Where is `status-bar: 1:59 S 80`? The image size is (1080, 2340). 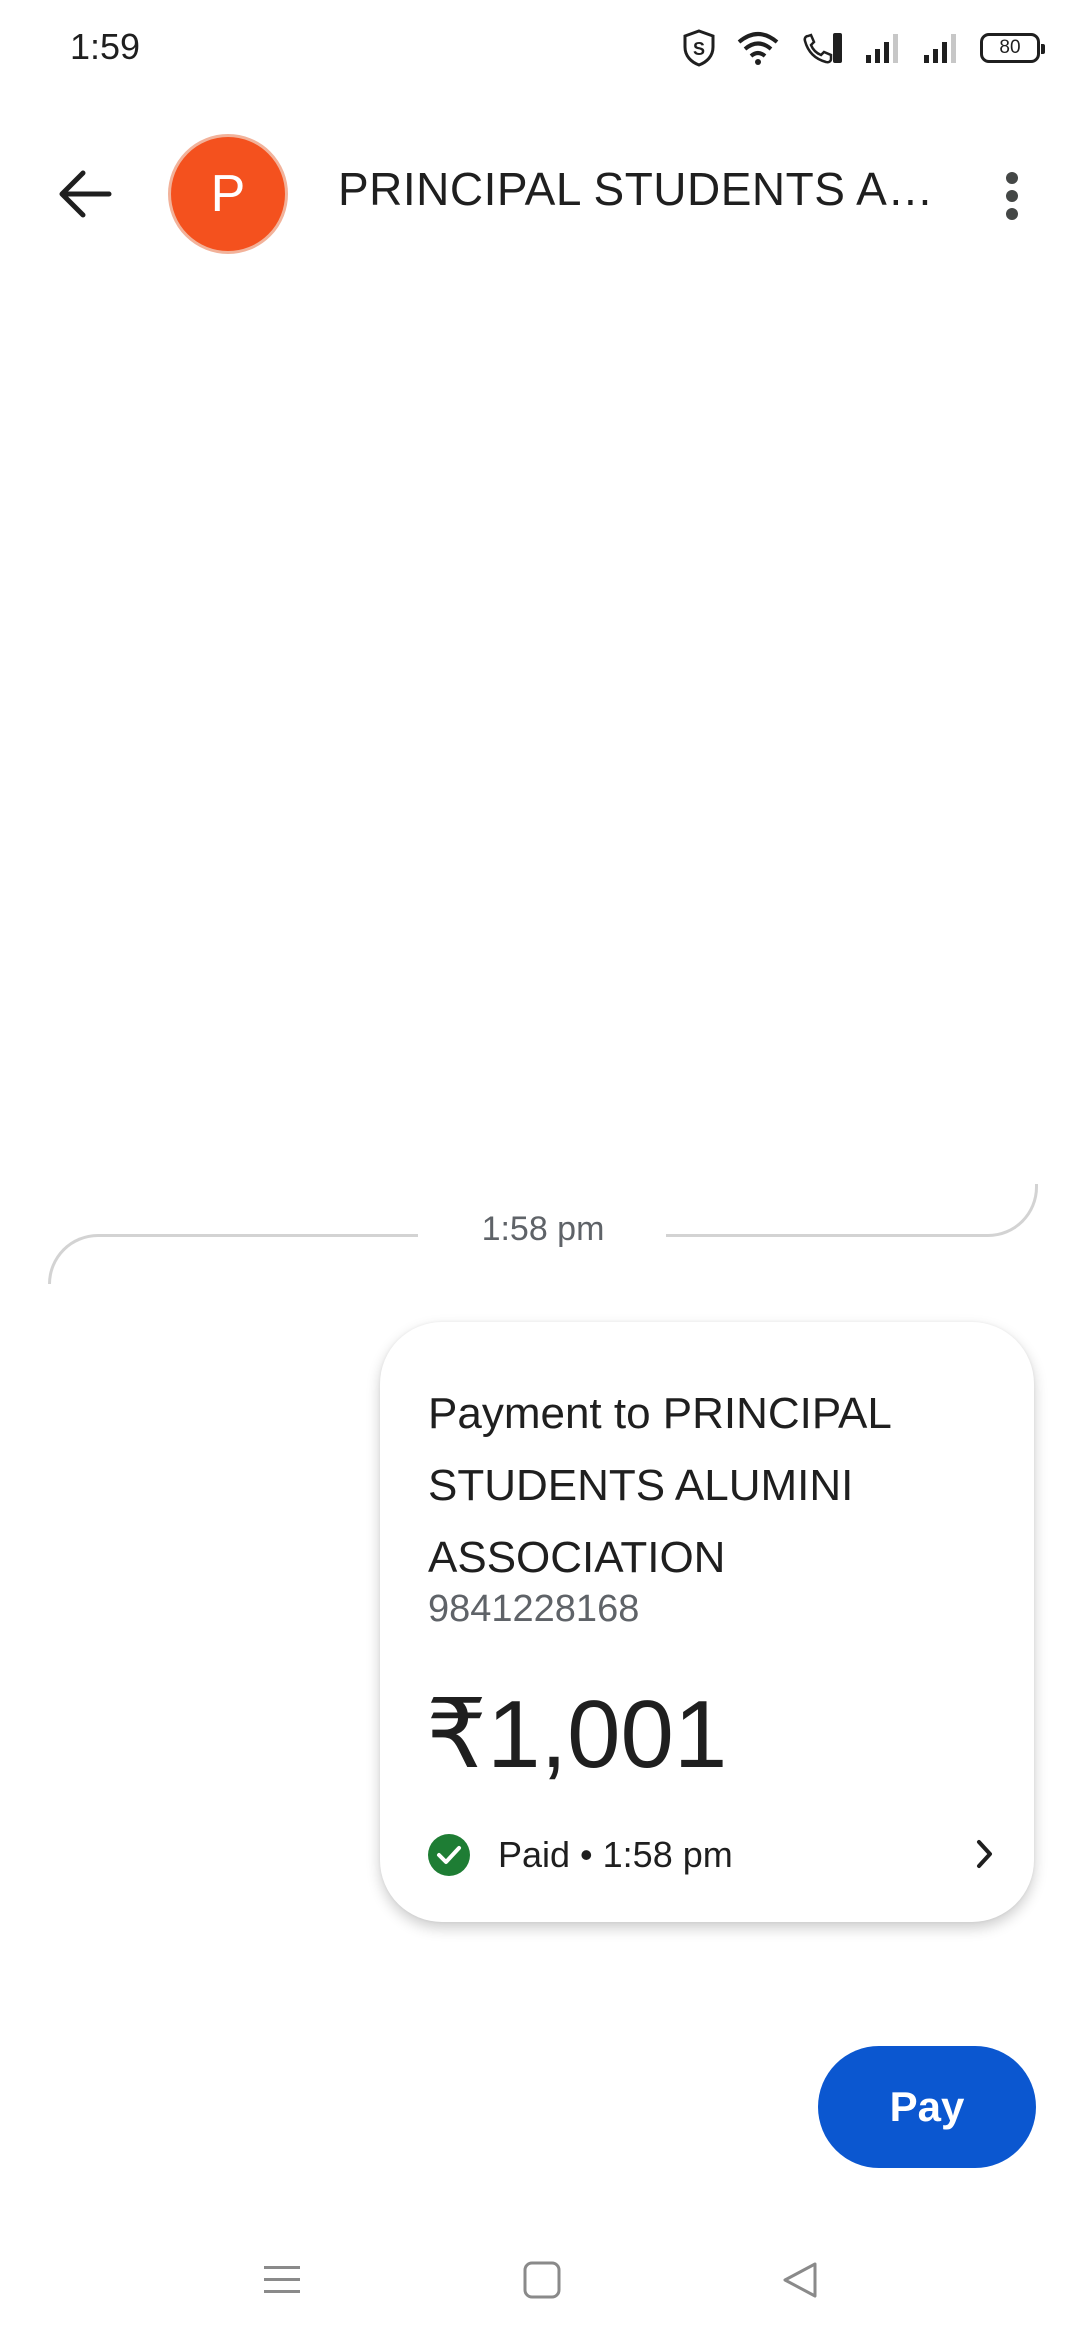
status-bar: 1:59 S 80 is located at coordinates (540, 48).